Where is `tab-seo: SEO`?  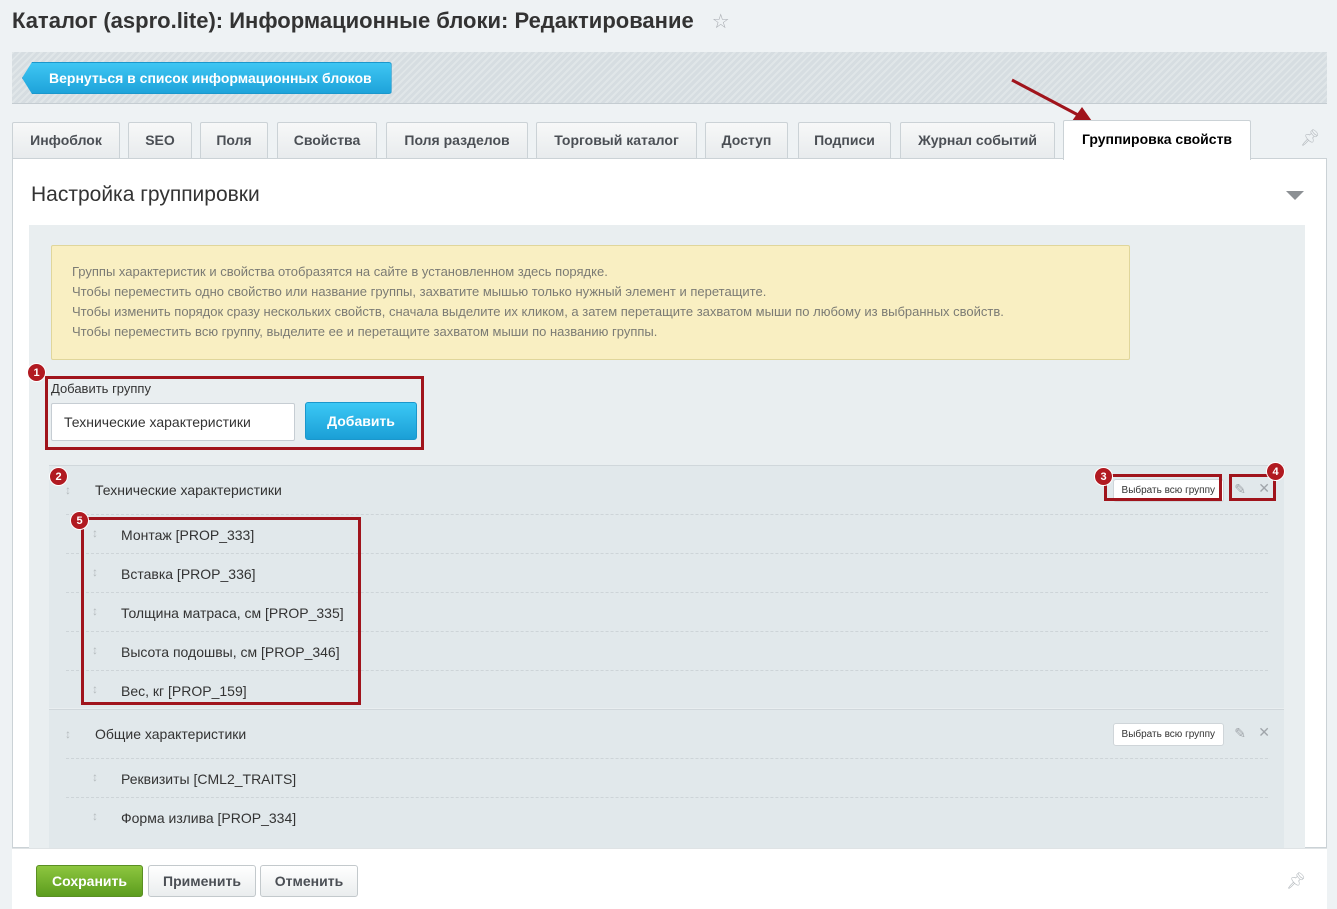
tab-seo: SEO is located at coordinates (160, 140).